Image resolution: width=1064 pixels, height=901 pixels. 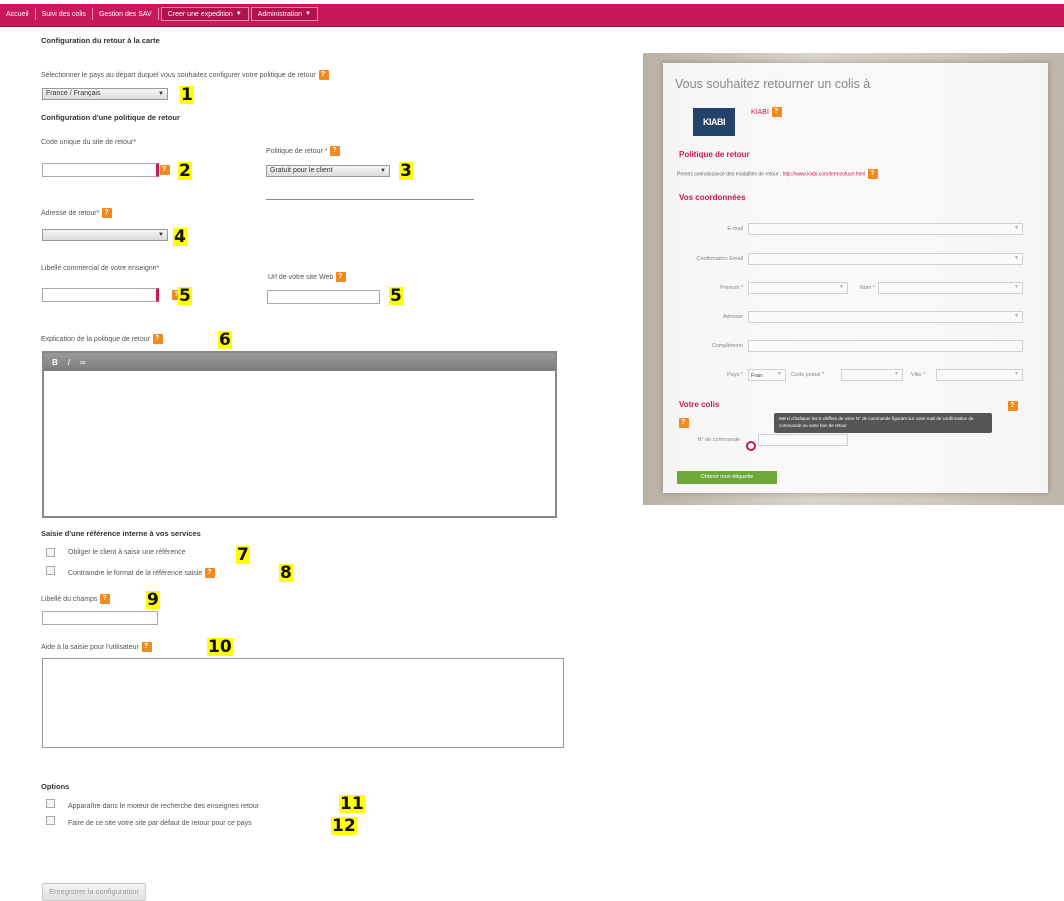 I want to click on option-search-checkbox, so click(x=50, y=803).